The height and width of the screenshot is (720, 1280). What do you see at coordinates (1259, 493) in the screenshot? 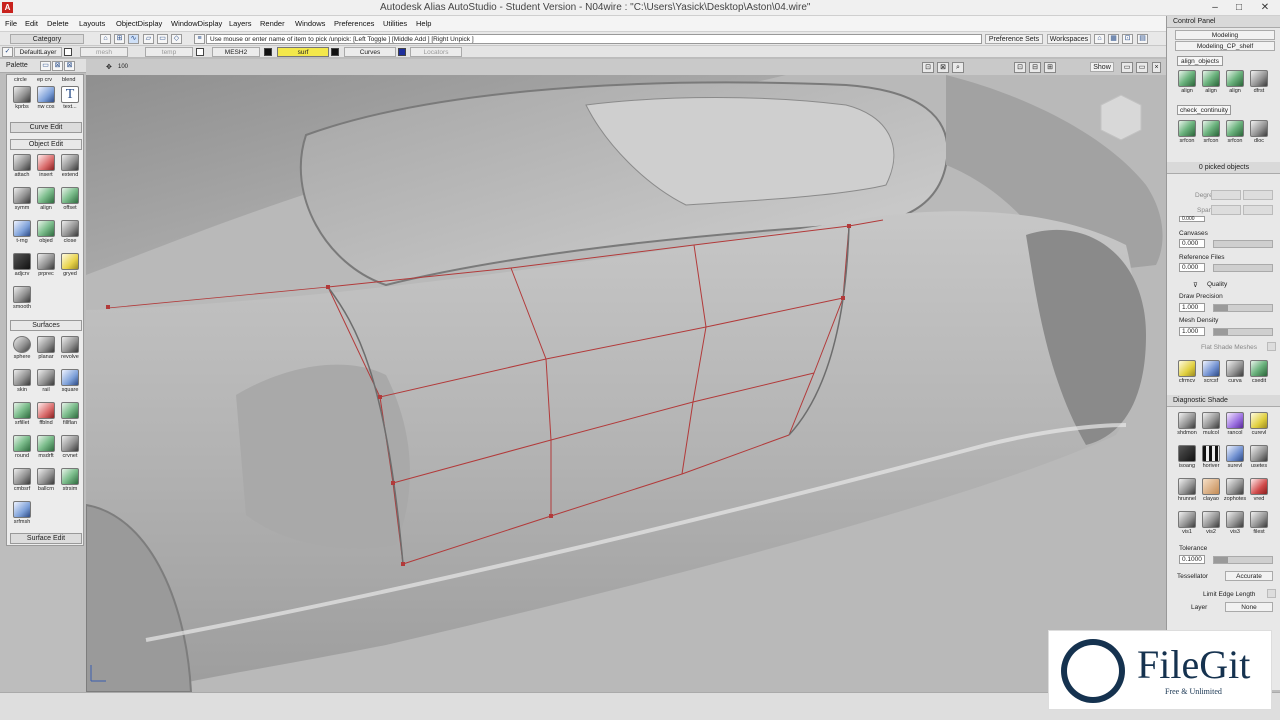
I see `diag-vred: vred` at bounding box center [1259, 493].